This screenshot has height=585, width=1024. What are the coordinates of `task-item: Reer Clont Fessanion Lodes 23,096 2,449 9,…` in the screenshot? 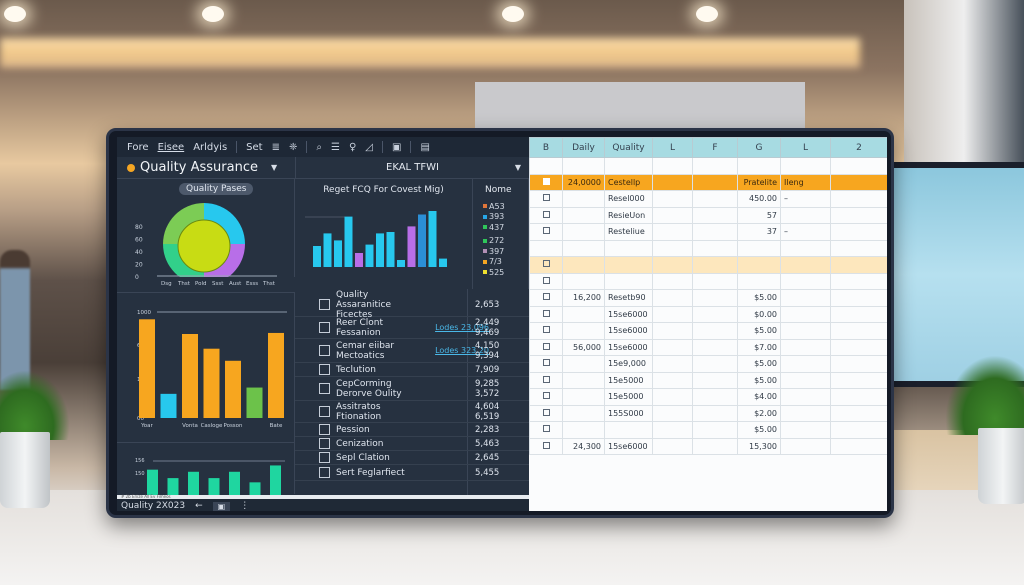 It's located at (412, 328).